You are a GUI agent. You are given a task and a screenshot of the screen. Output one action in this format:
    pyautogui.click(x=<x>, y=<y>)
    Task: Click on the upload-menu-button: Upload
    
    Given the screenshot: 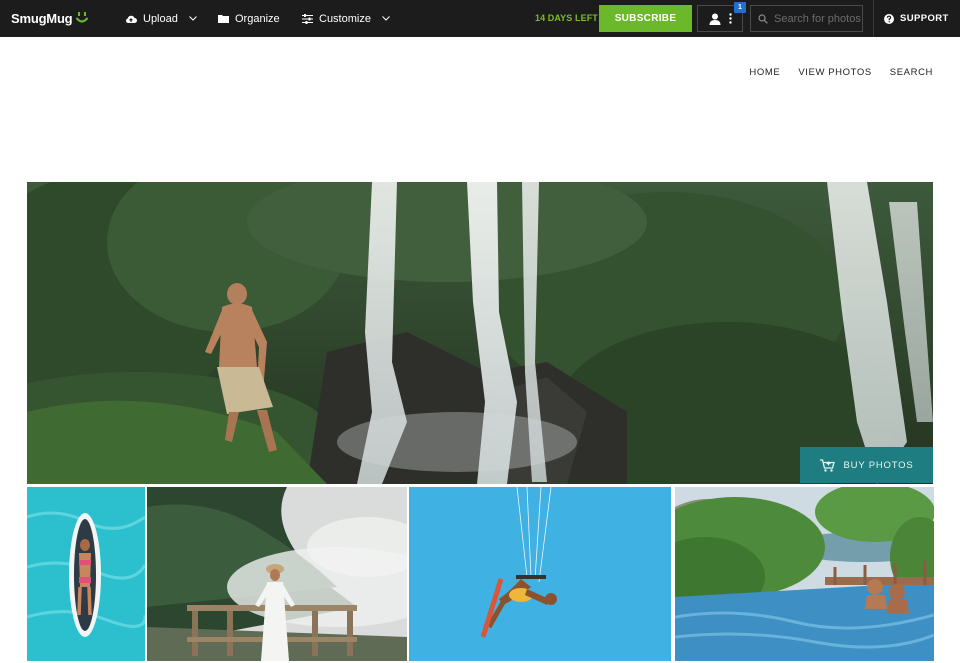 What is the action you would take?
    pyautogui.click(x=161, y=18)
    